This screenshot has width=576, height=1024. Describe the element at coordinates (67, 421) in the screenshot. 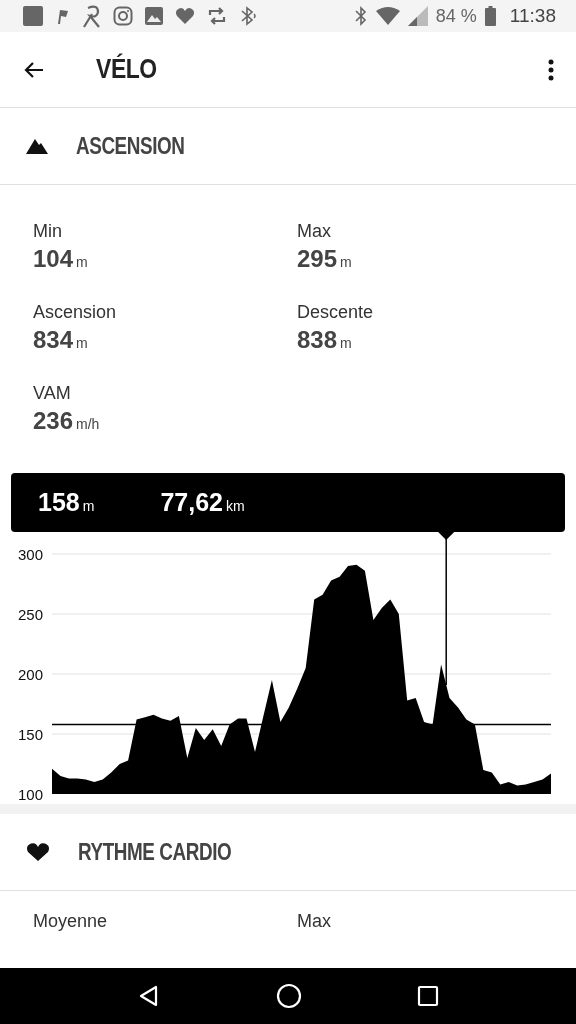

I see `stat-value: 236 m/h` at that location.